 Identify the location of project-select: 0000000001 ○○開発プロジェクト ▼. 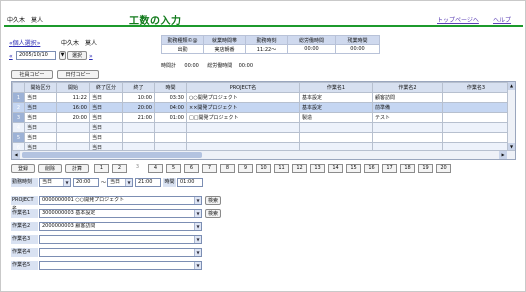
(120, 200).